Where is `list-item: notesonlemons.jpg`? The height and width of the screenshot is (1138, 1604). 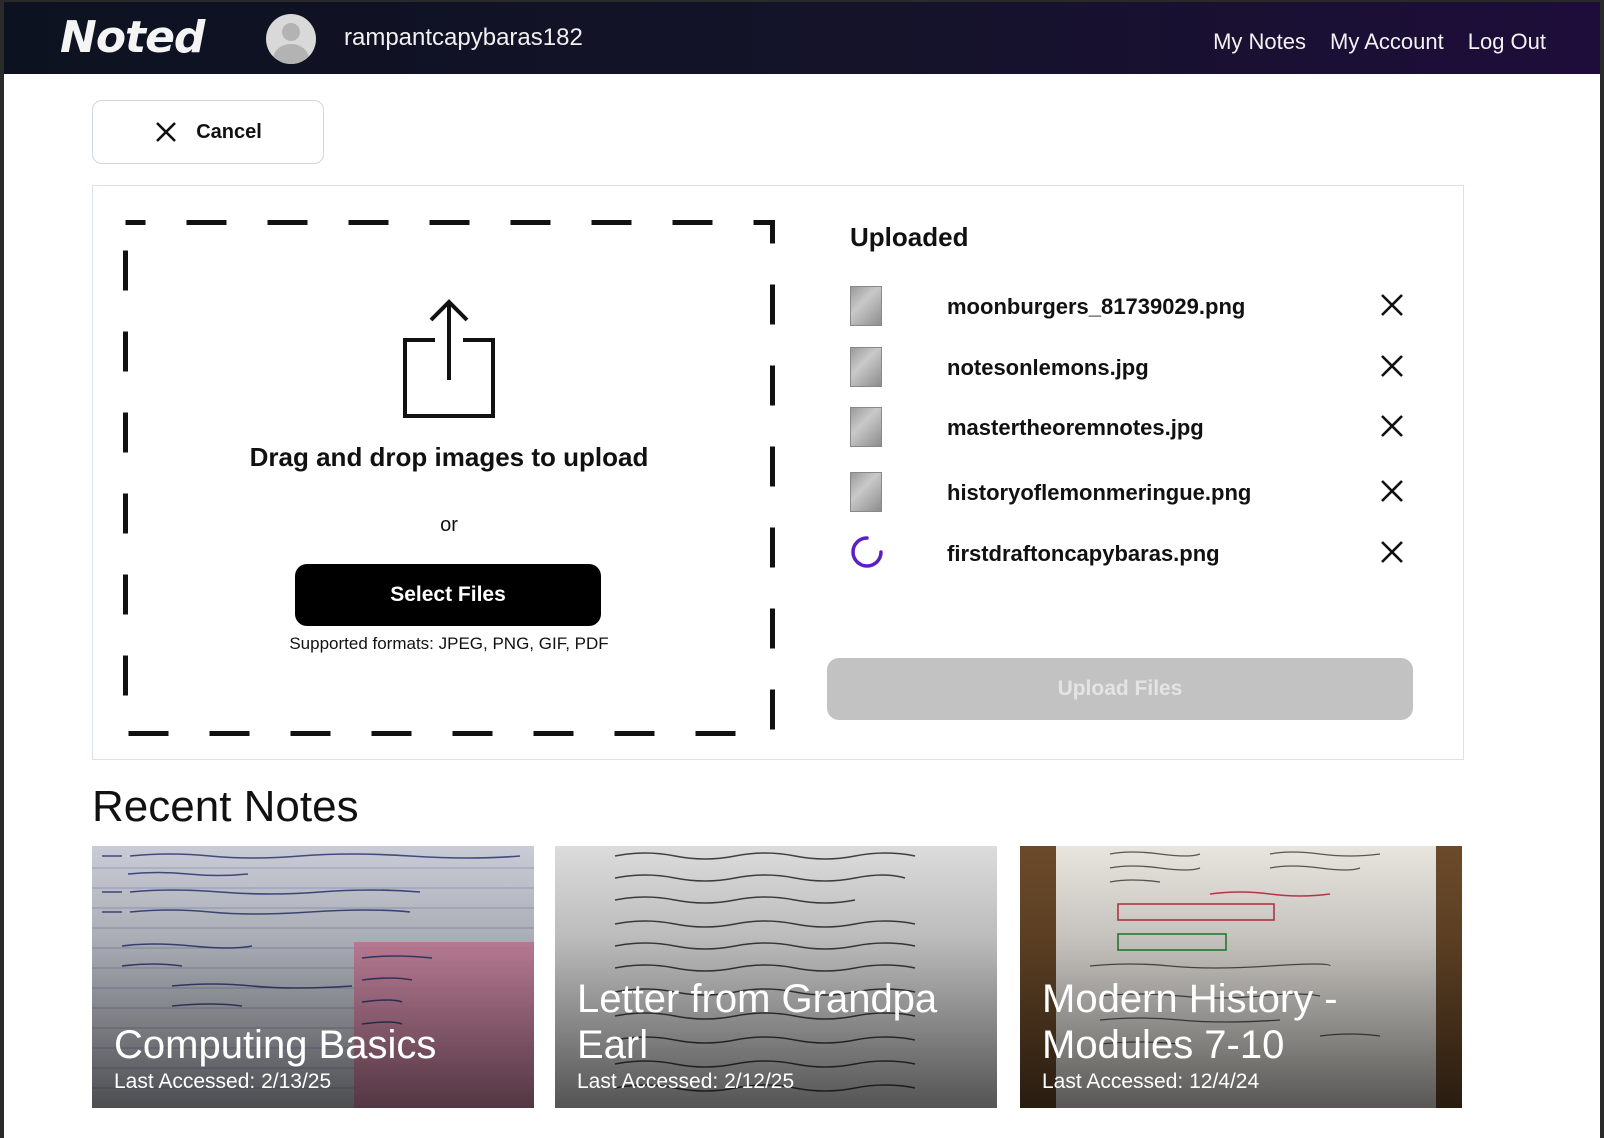
list-item: notesonlemons.jpg is located at coordinates (1130, 367).